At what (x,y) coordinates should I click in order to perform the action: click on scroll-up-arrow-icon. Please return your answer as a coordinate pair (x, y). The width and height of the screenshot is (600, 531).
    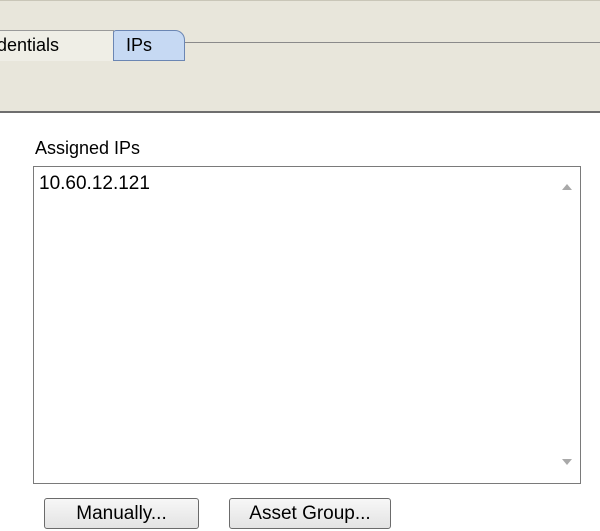
    Looking at the image, I should click on (567, 187).